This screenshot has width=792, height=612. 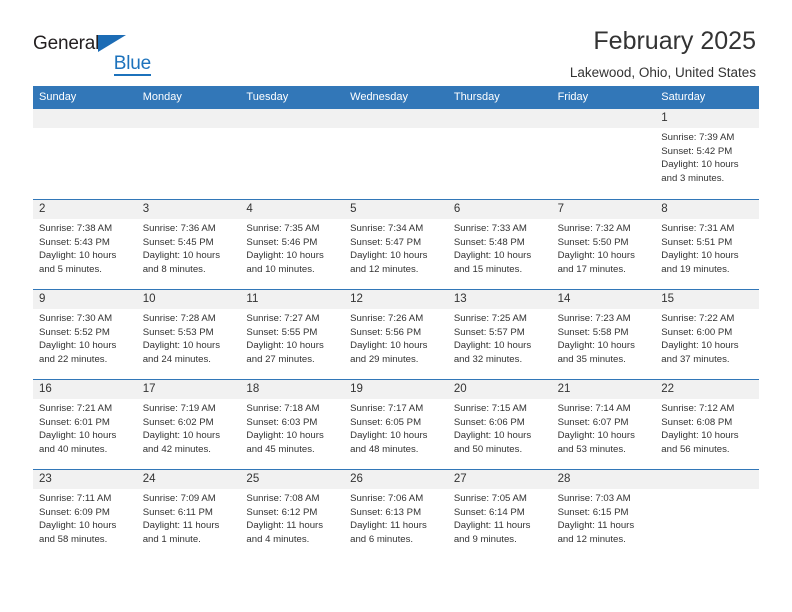 I want to click on daylight-text: Daylight: 10 hours and 17 minutes., so click(x=596, y=262).